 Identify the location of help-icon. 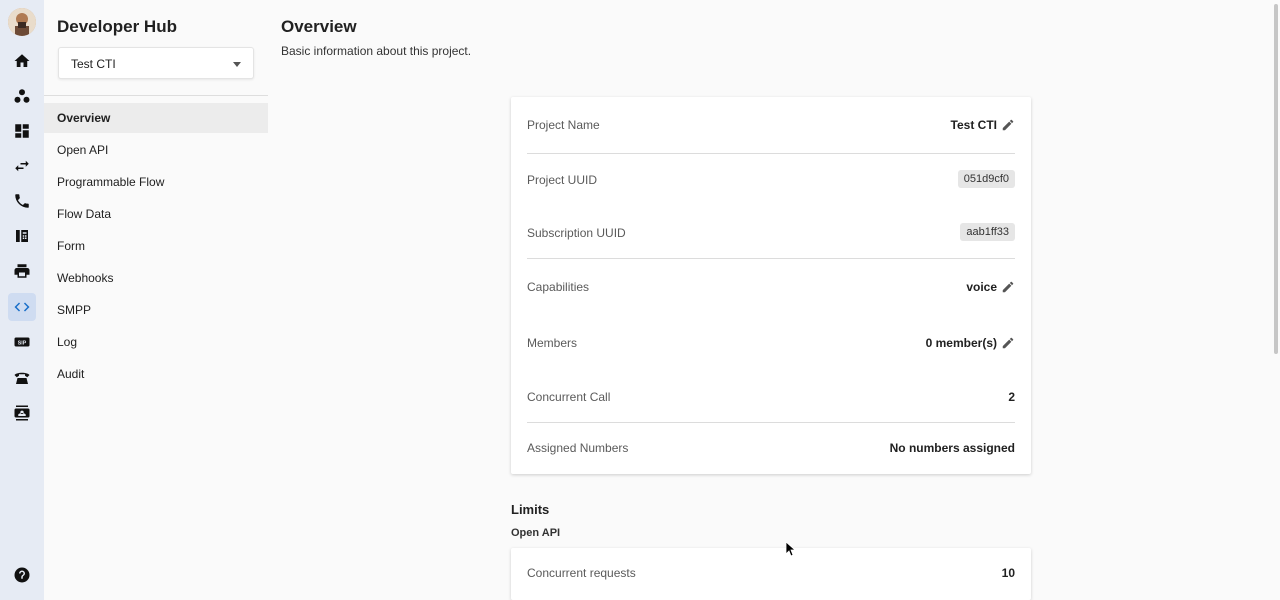
(22, 575).